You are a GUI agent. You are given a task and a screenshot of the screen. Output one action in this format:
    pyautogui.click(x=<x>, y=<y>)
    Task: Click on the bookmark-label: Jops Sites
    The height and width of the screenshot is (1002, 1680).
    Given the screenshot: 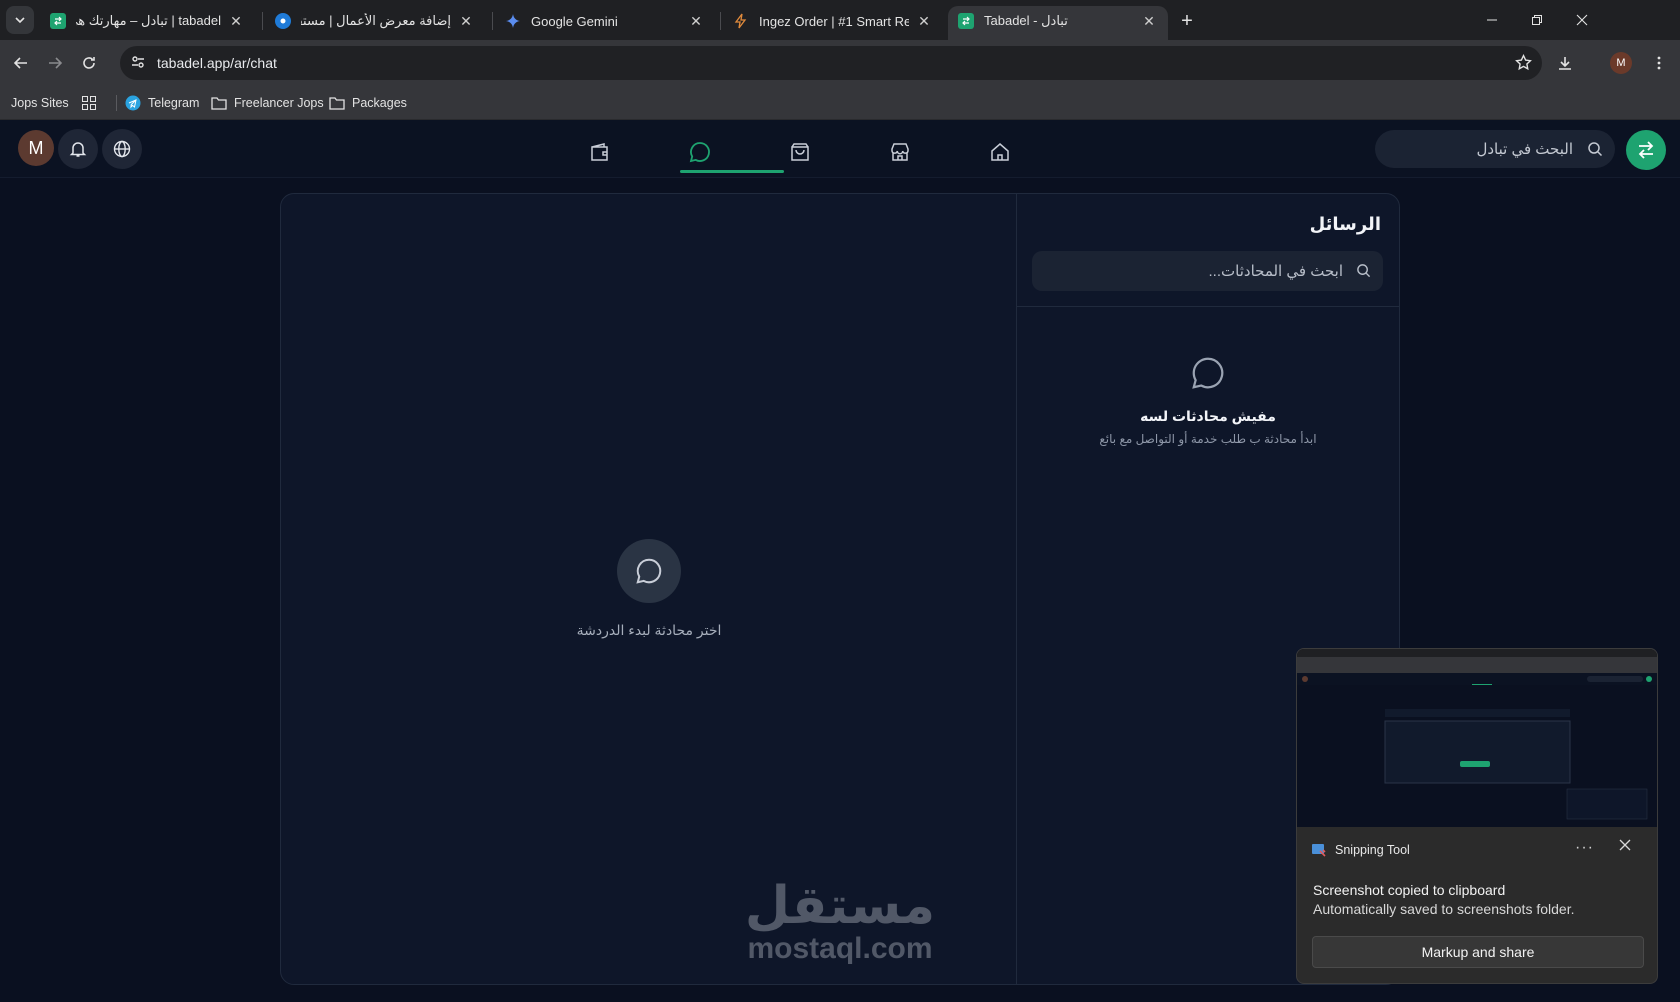 What is the action you would take?
    pyautogui.click(x=40, y=103)
    